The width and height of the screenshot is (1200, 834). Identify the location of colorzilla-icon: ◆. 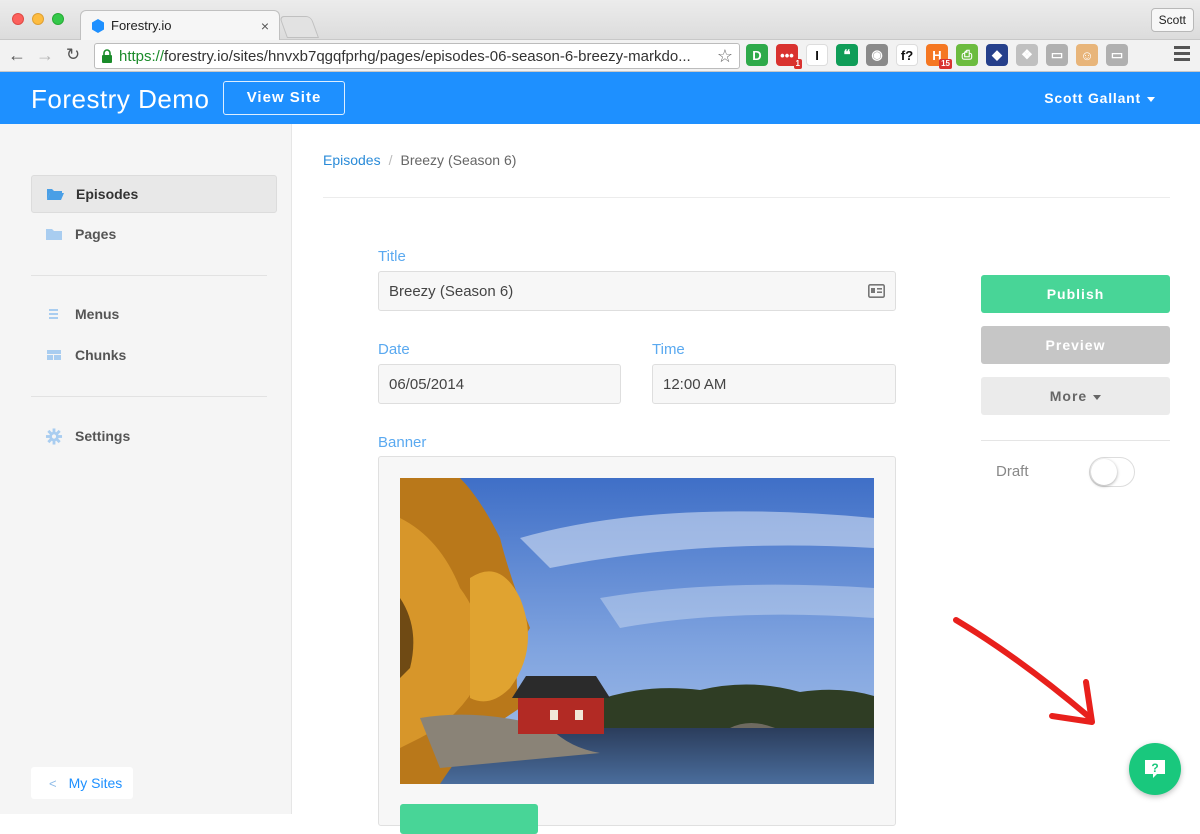
(997, 55).